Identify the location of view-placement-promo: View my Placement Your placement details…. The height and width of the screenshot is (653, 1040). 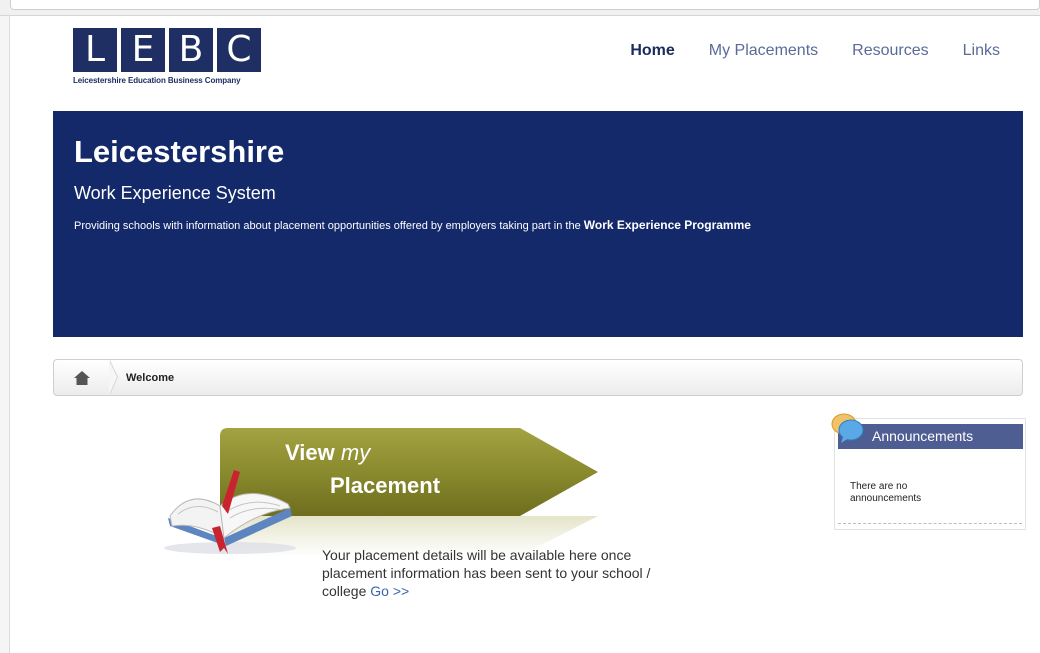
(405, 518).